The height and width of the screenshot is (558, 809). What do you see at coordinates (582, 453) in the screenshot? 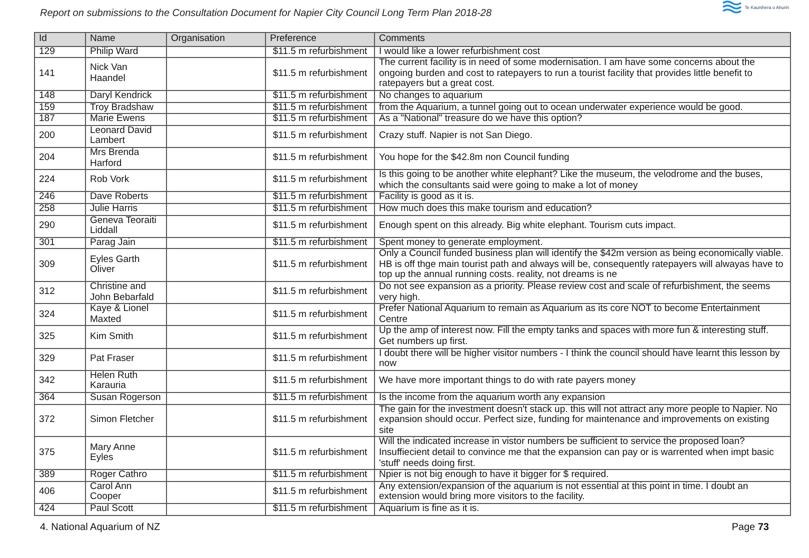
I see `table-cell: Will the indicated increase in vistor numbers be sufficient to service the proposed loan? Insuffiecient detail to convince me that the expansion can pay or is warrented when impt basic 'stuff' needs doing first.` at bounding box center [582, 453].